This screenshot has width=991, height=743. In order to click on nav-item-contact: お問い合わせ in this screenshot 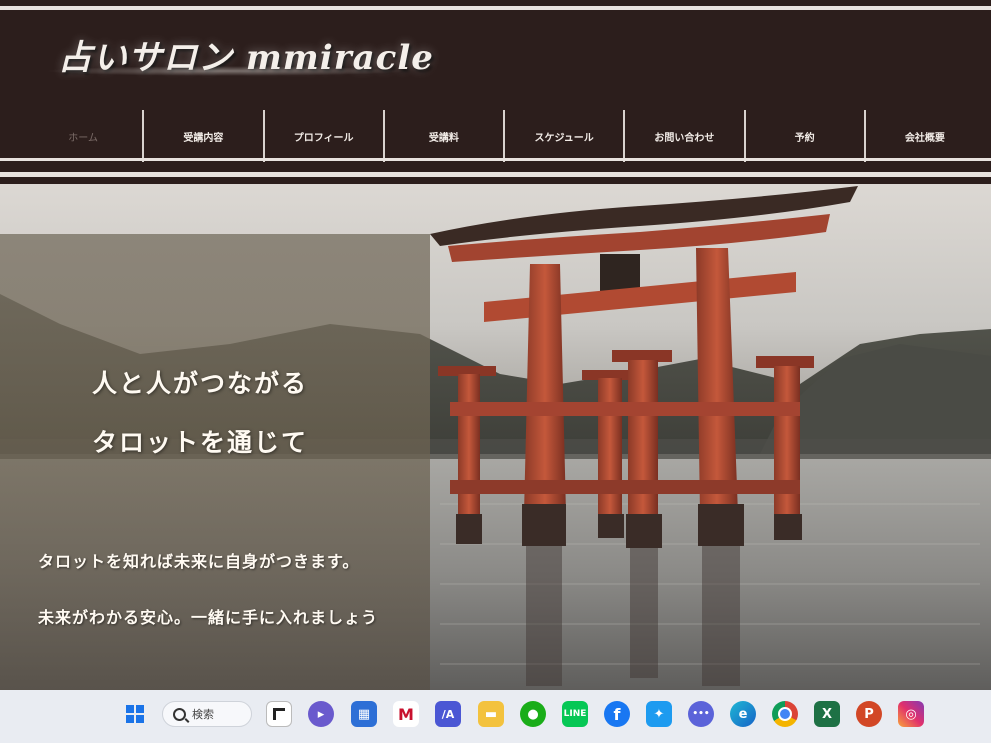, I will do `click(683, 136)`.